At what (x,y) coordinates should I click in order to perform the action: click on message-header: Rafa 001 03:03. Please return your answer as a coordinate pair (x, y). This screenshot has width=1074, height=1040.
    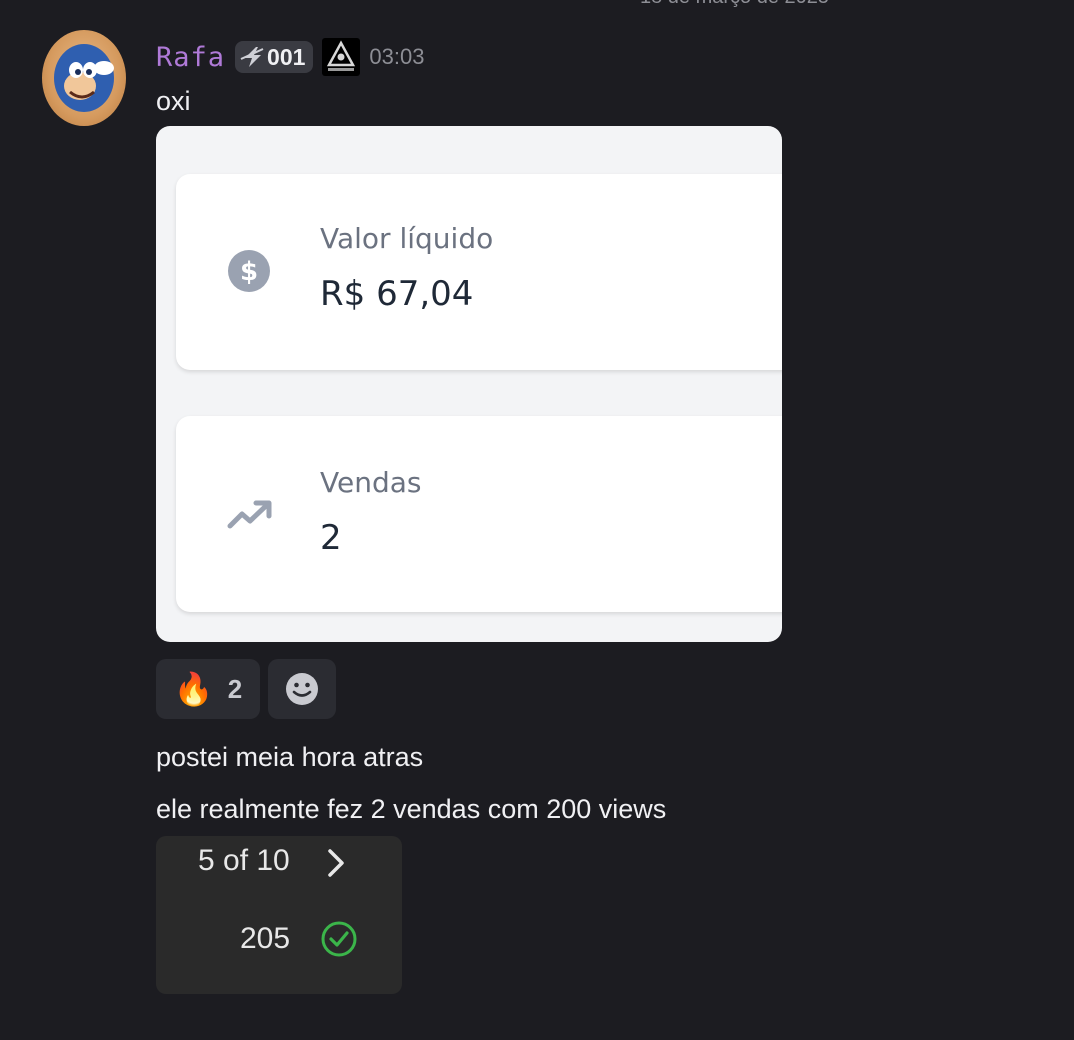
    Looking at the image, I should click on (290, 57).